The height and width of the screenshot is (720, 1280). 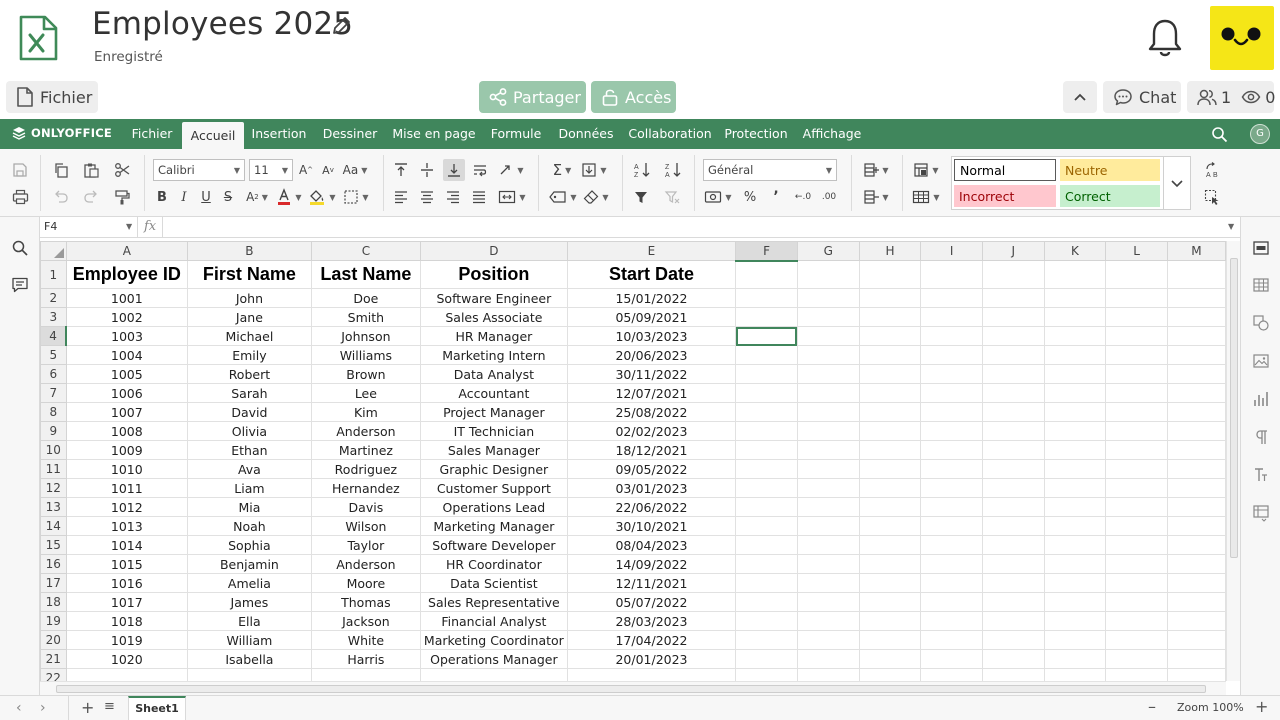 I want to click on table-settings-icon, so click(x=1261, y=285).